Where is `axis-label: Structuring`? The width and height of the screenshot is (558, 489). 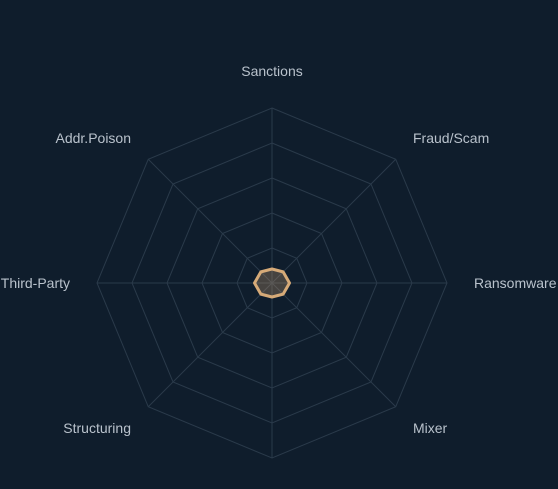 axis-label: Structuring is located at coordinates (97, 428).